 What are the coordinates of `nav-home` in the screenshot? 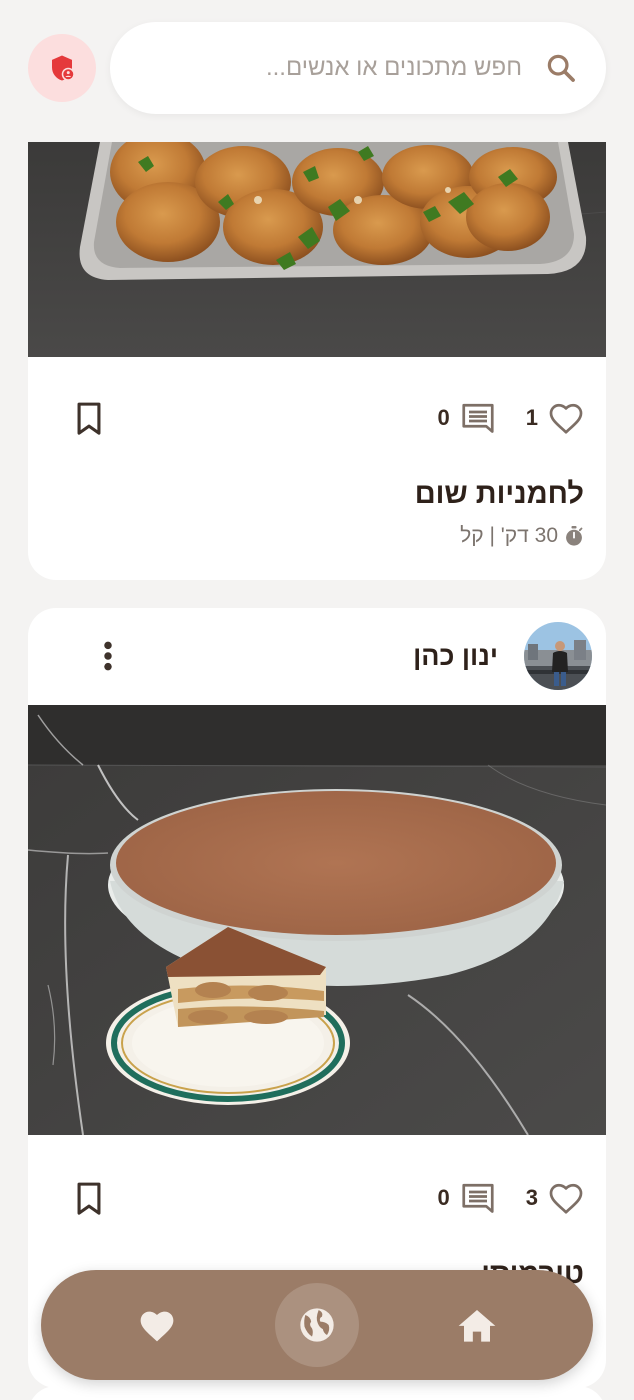 It's located at (477, 1325).